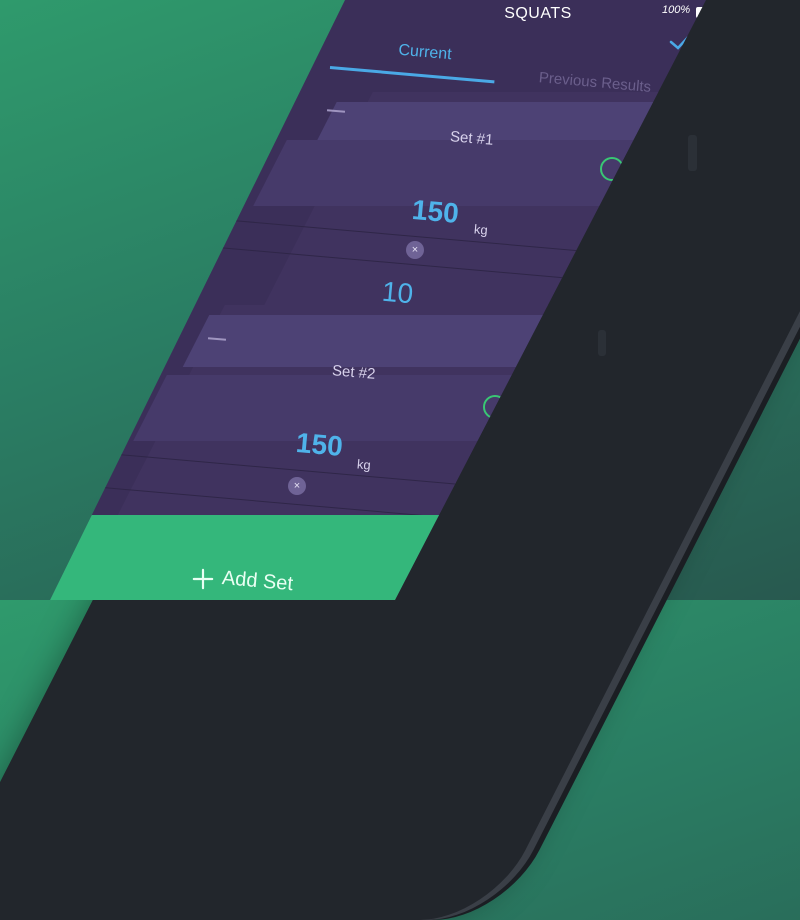 The width and height of the screenshot is (800, 920). I want to click on battery-percentage: 100%, so click(676, 10).